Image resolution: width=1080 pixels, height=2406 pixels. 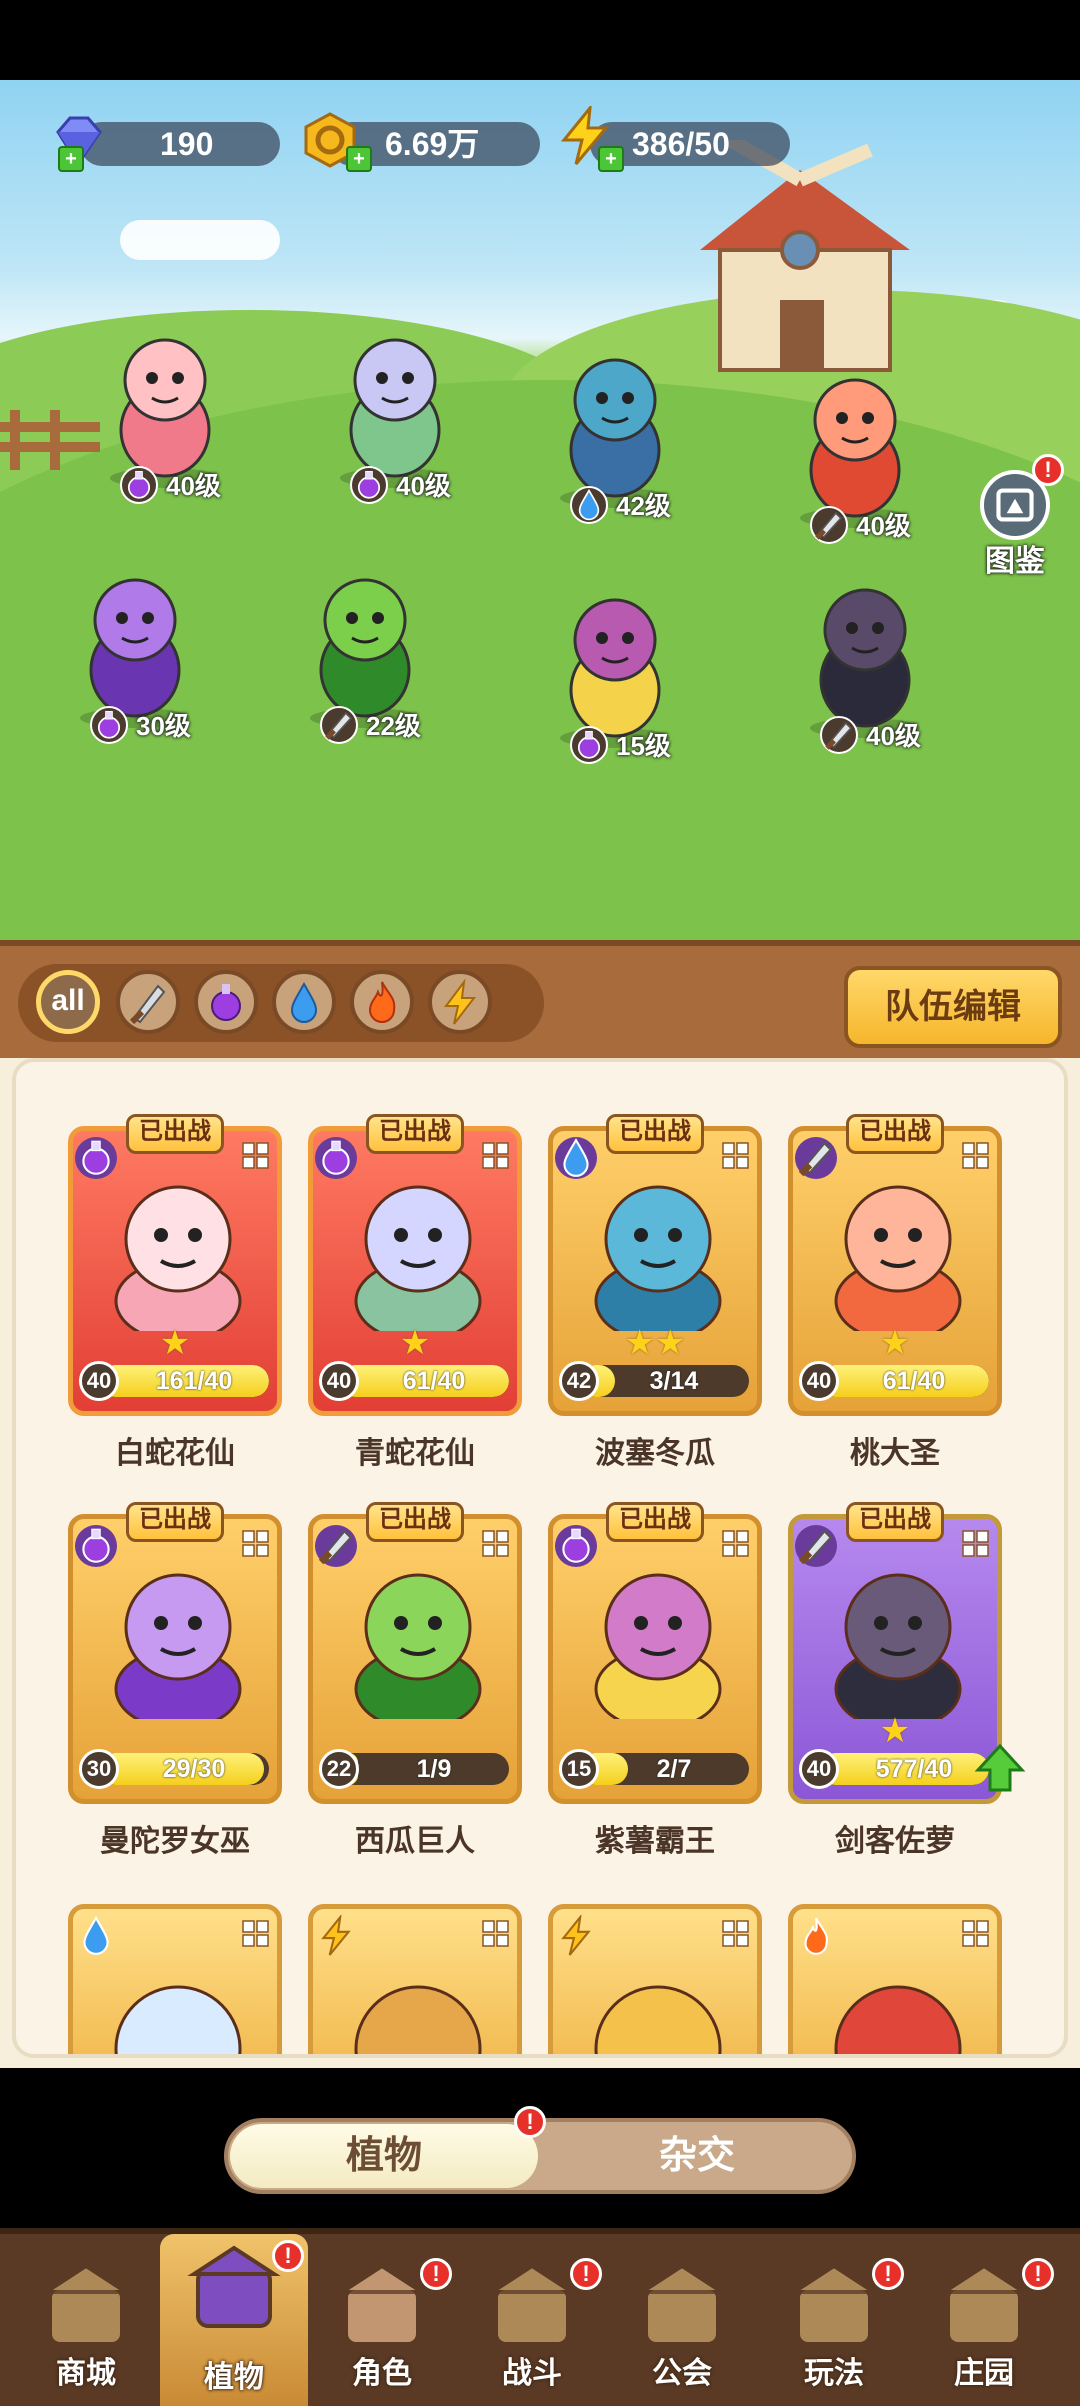 I want to click on shard-progress-bar: 61/40, so click(x=424, y=1381).